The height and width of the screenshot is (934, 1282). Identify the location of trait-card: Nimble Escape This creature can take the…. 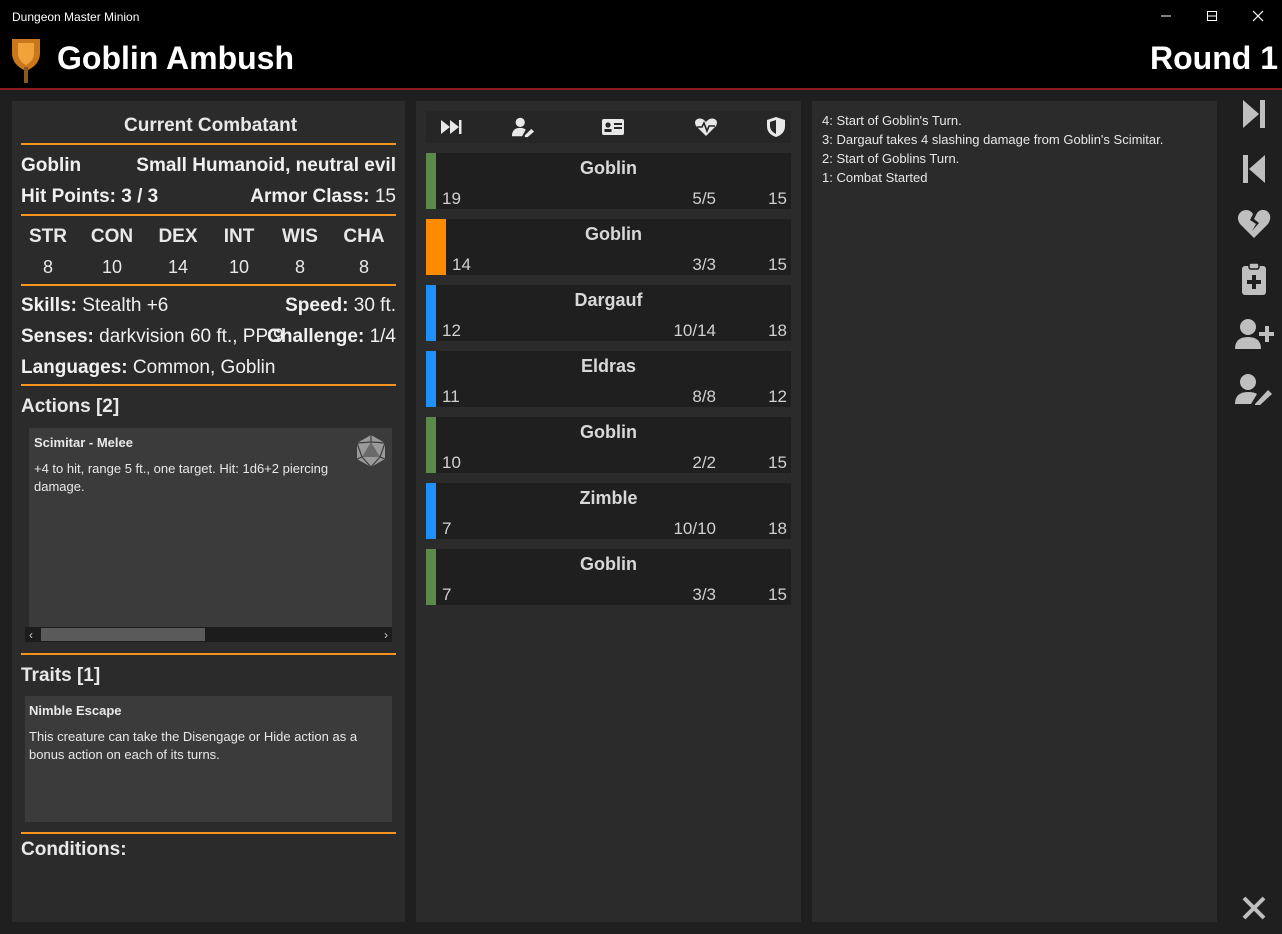
(208, 759).